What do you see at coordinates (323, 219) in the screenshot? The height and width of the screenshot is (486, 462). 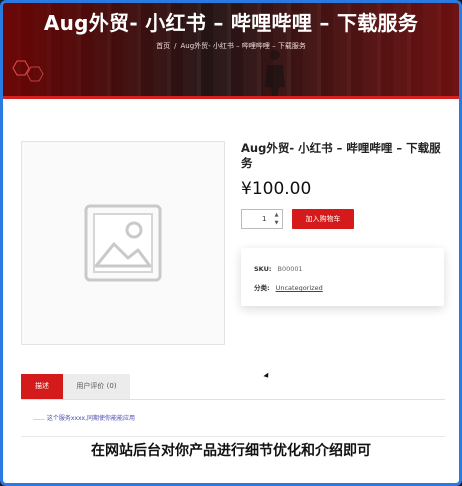 I see `add-to-cart-button: 加入购物车` at bounding box center [323, 219].